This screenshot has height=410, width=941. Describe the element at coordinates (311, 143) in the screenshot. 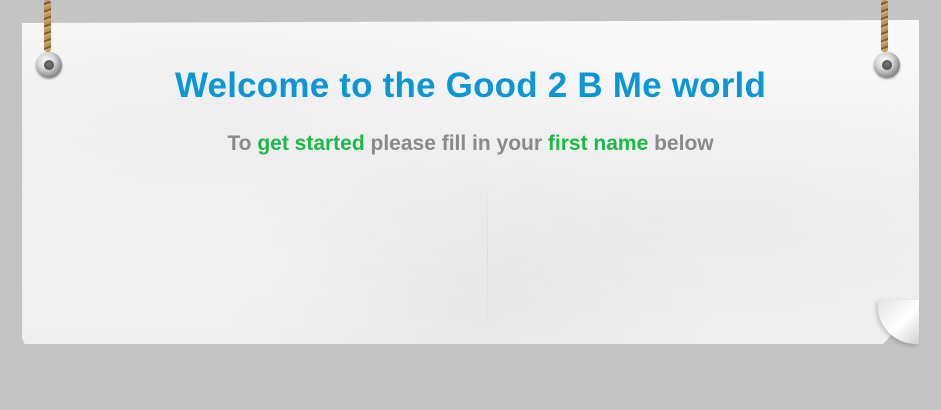

I see `highlight-get-started: get started` at that location.